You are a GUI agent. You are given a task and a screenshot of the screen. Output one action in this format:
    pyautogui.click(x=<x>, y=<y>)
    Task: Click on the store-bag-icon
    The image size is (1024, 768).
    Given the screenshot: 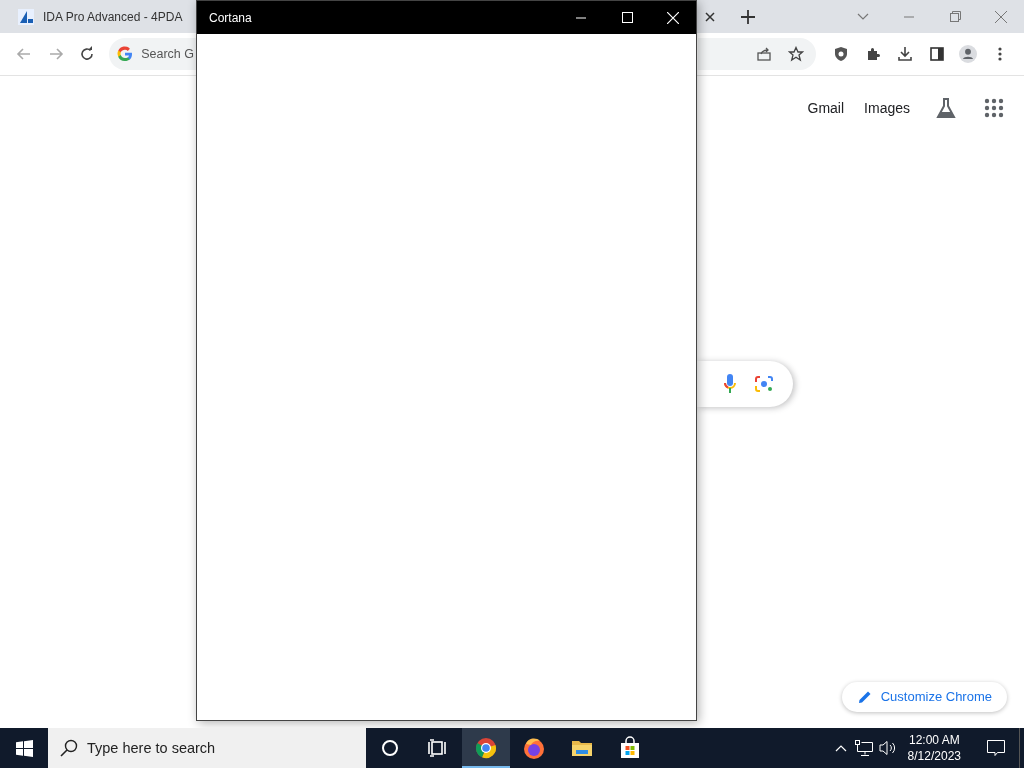 What is the action you would take?
    pyautogui.click(x=630, y=748)
    